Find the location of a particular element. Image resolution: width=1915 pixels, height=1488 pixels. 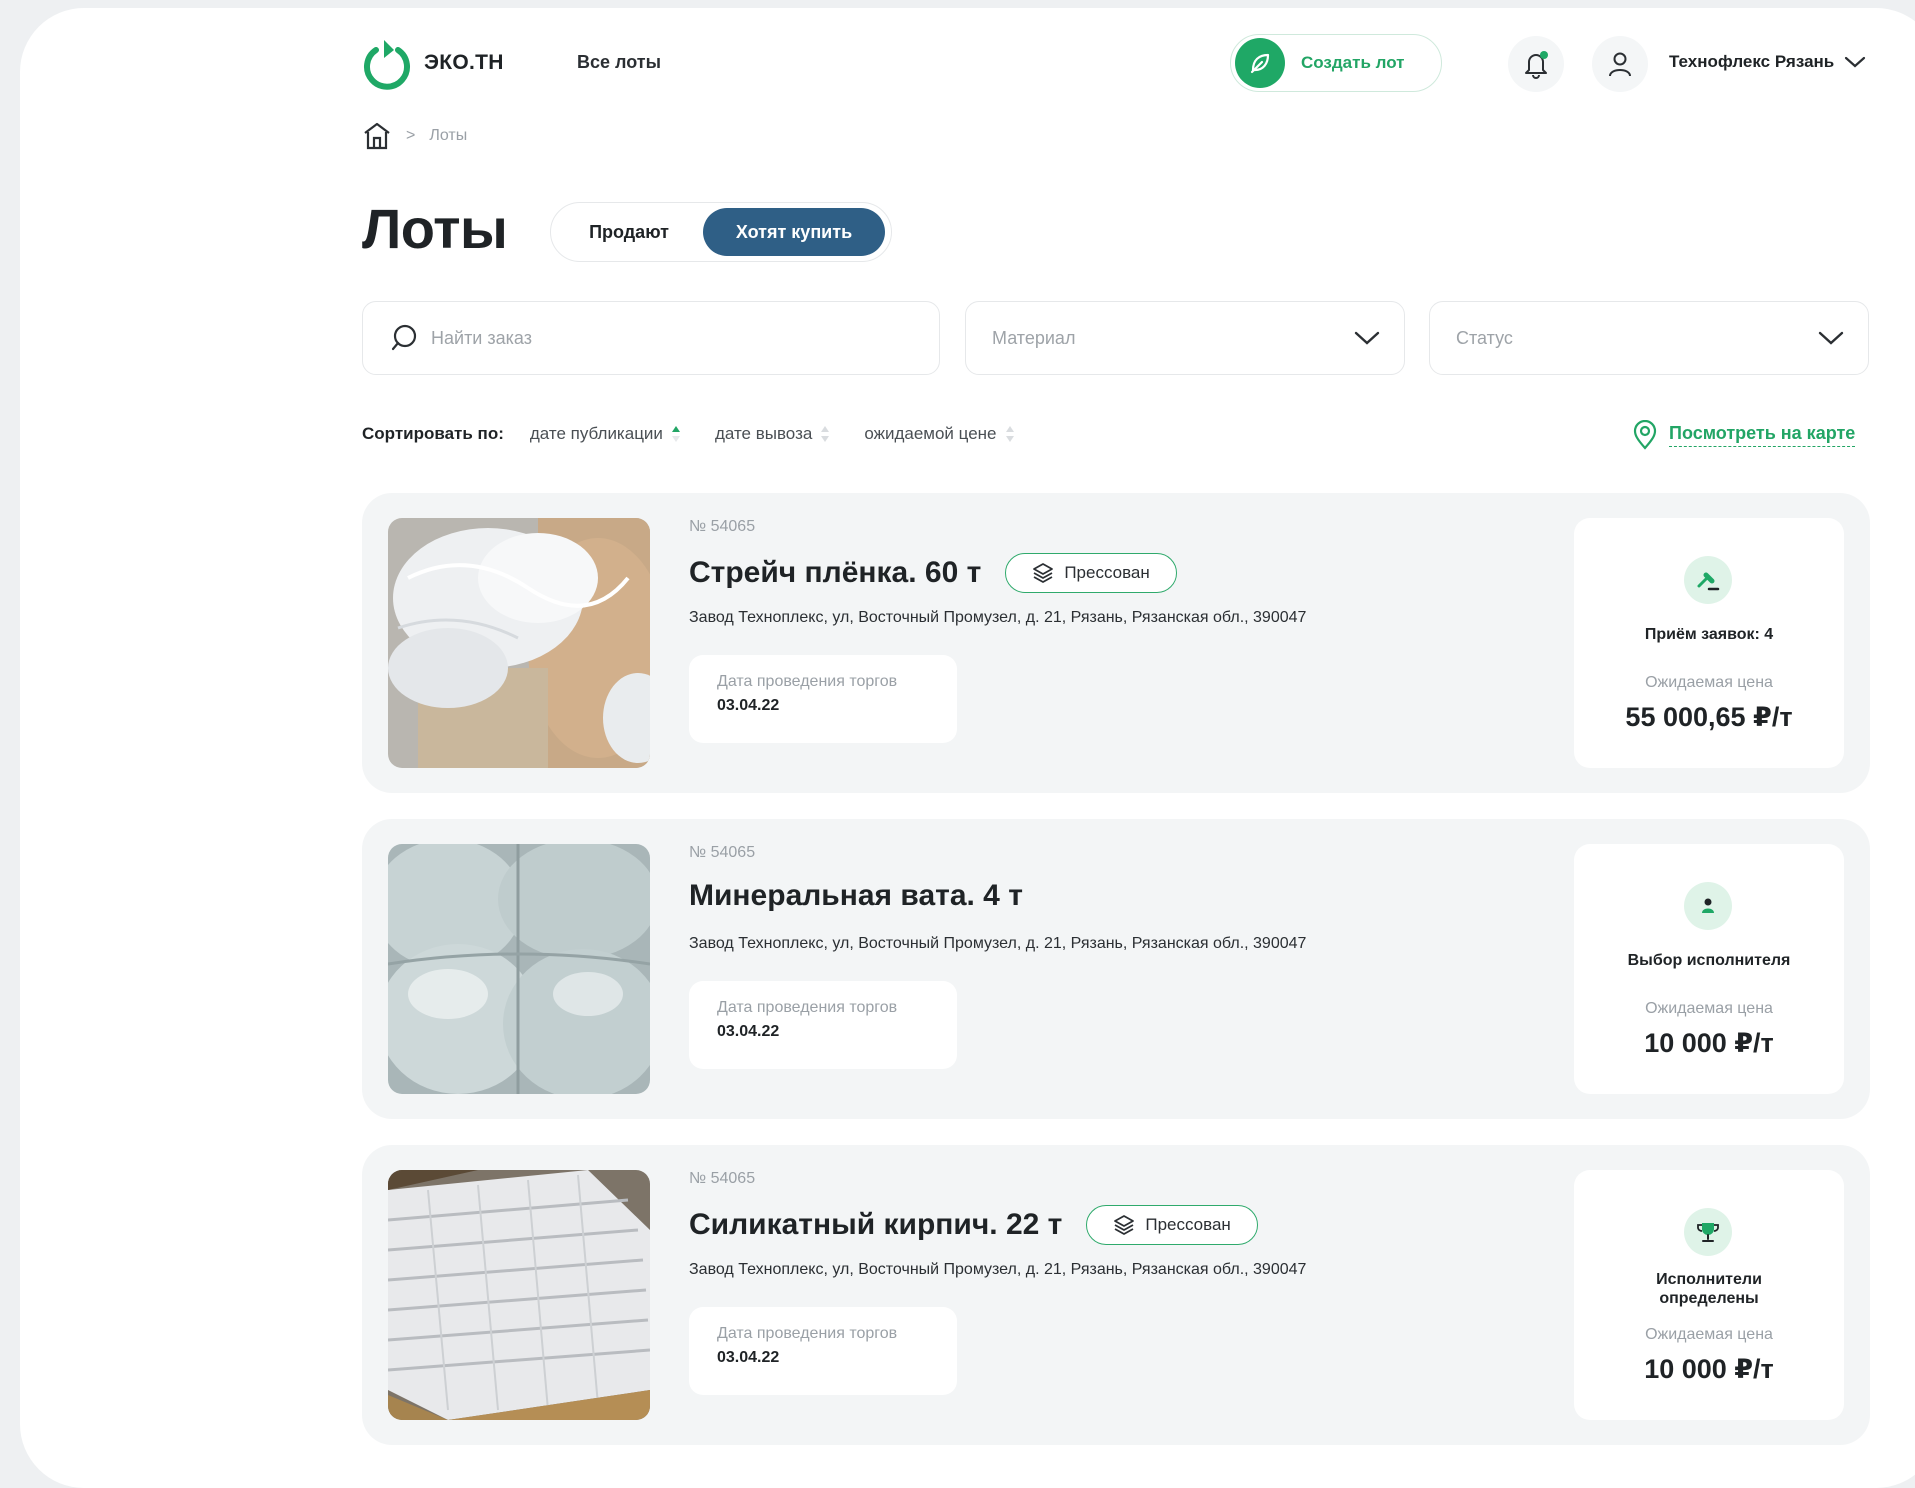

sort-by-publication: дате публикации is located at coordinates (605, 434).